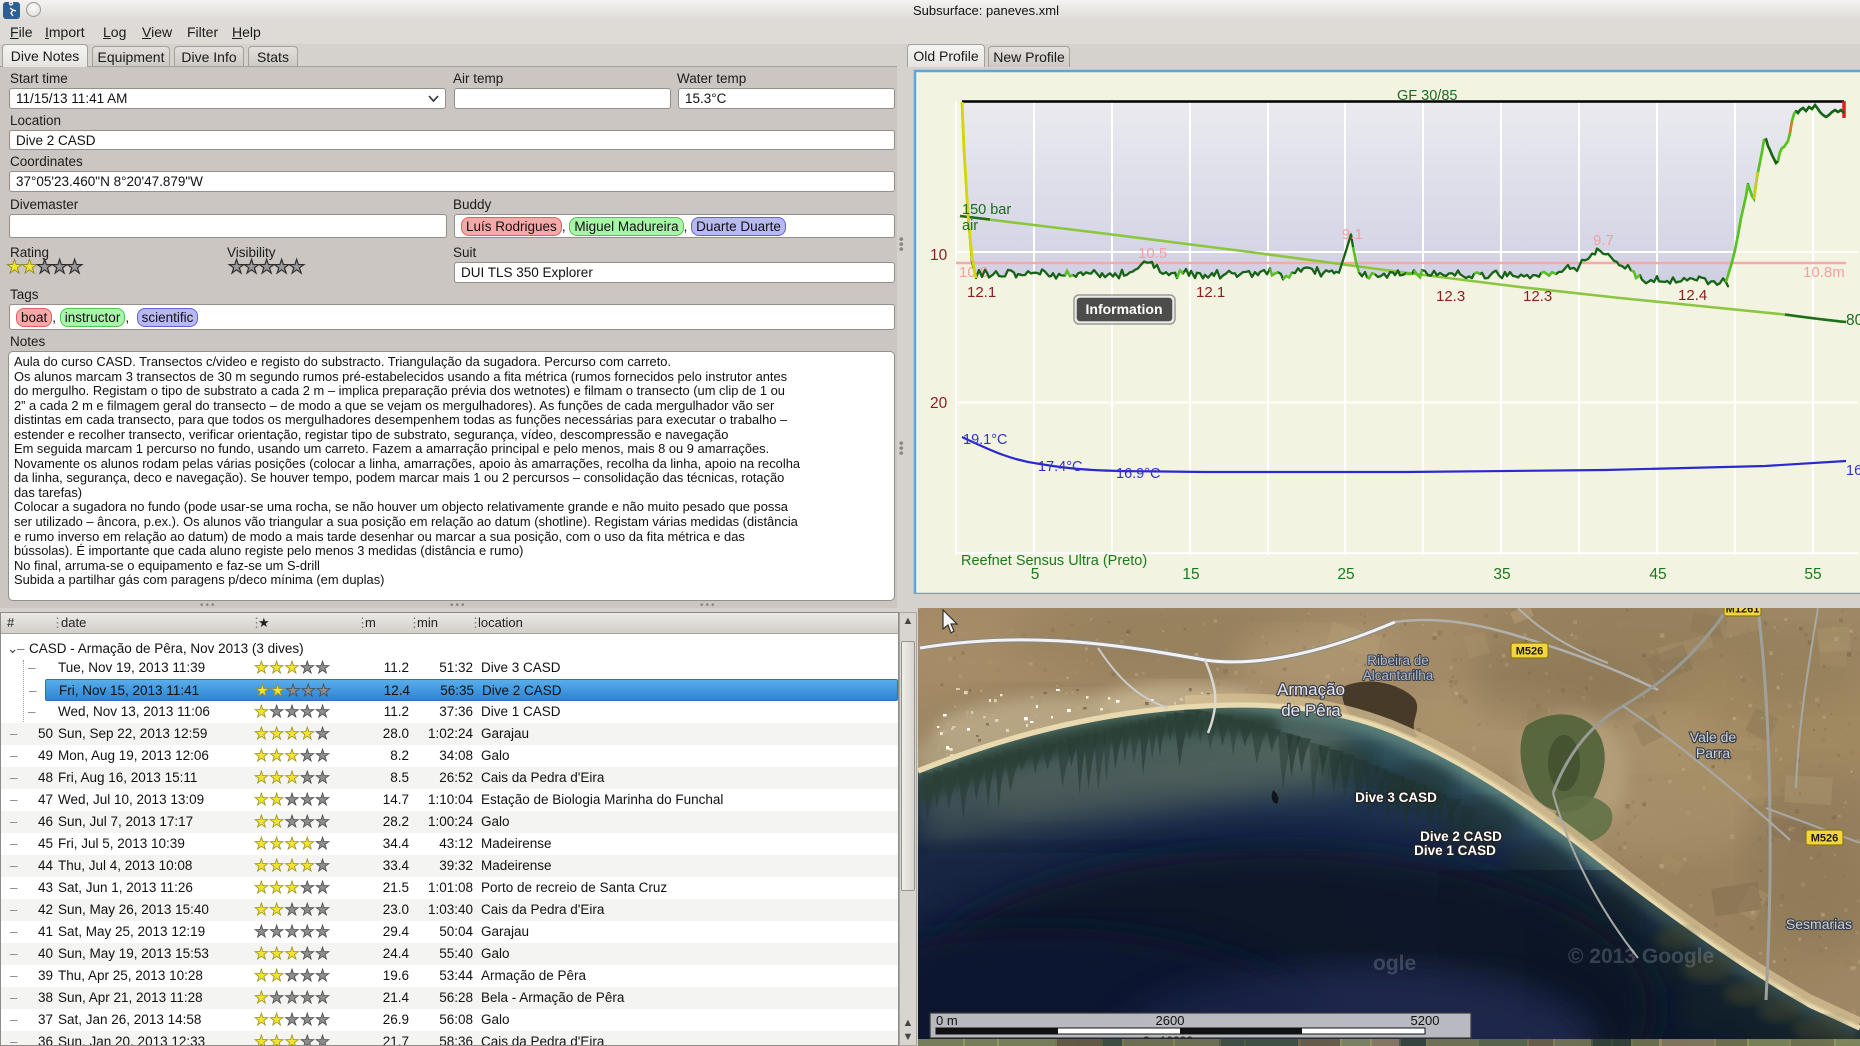  I want to click on svg-text: 12.4, so click(1692, 295).